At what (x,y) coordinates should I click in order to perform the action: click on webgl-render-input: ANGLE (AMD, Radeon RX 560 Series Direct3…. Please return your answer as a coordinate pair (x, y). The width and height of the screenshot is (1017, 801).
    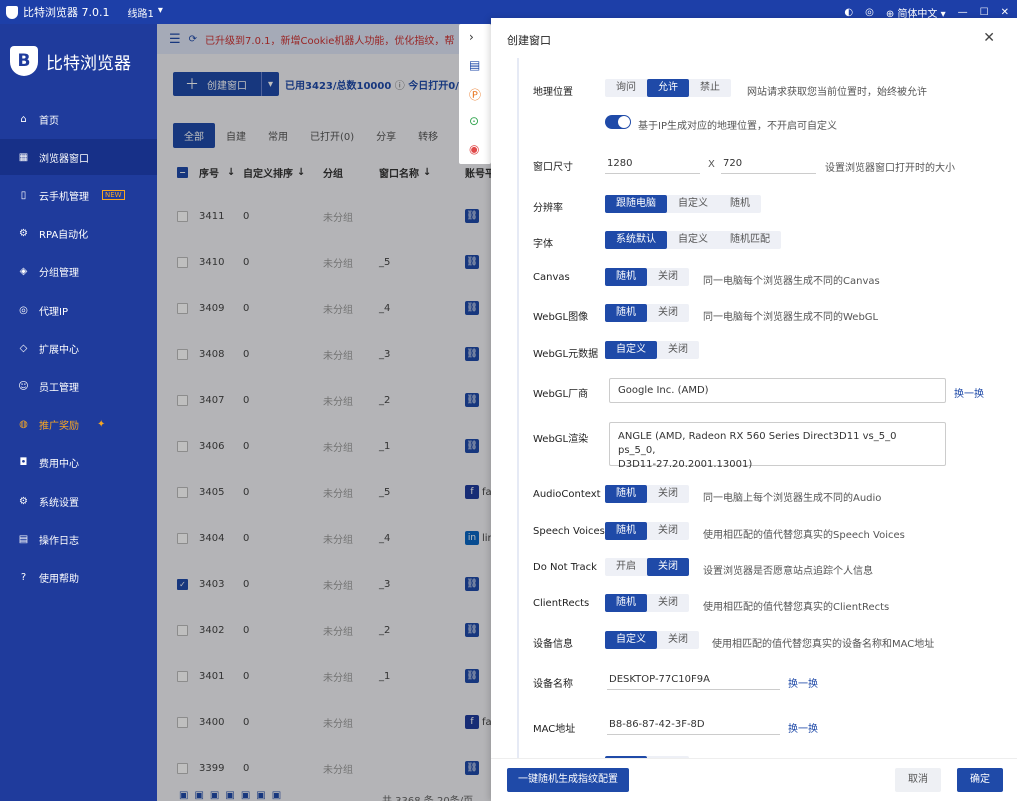
    Looking at the image, I should click on (777, 446).